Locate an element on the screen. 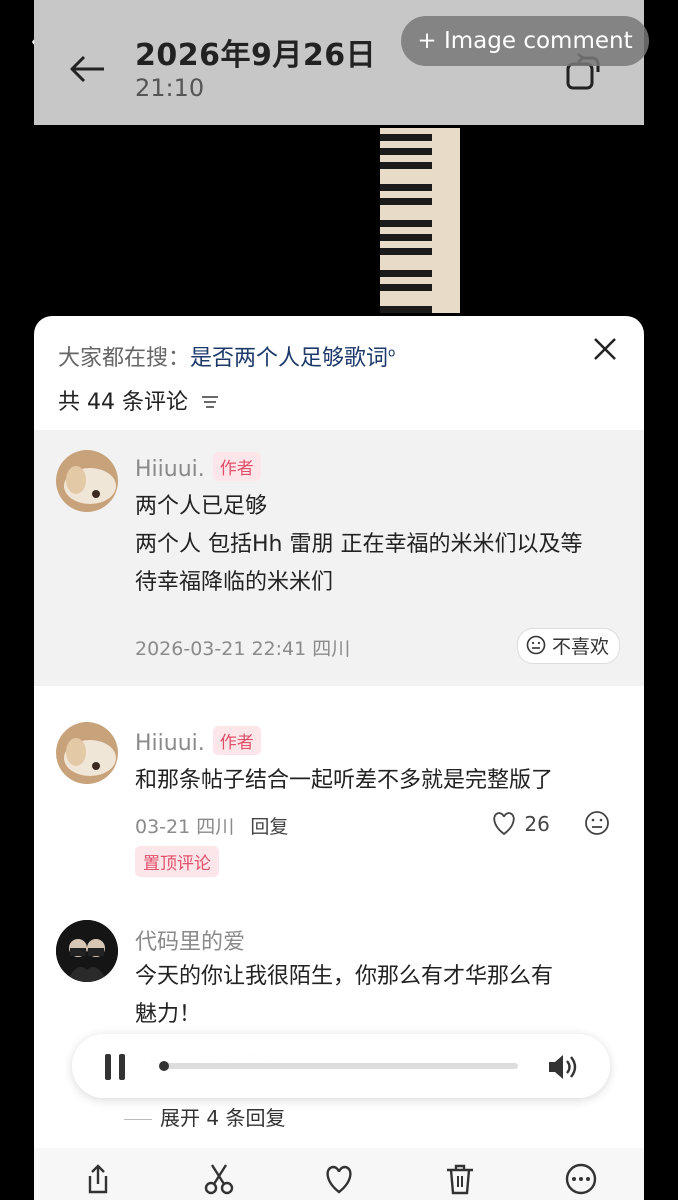 Image resolution: width=678 pixels, height=1200 pixels. bottom-action-bar is located at coordinates (339, 1174).